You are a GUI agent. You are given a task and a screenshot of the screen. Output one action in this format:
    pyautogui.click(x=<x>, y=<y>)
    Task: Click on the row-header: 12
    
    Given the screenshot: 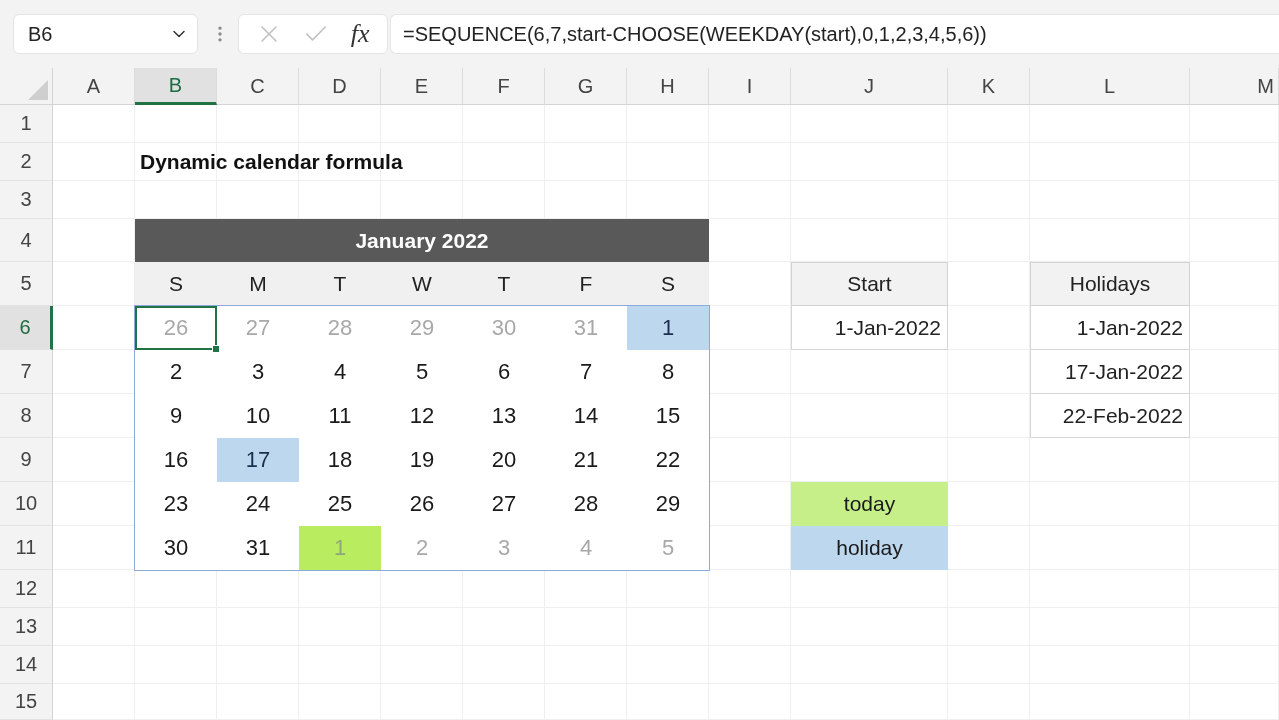 What is the action you would take?
    pyautogui.click(x=26, y=589)
    